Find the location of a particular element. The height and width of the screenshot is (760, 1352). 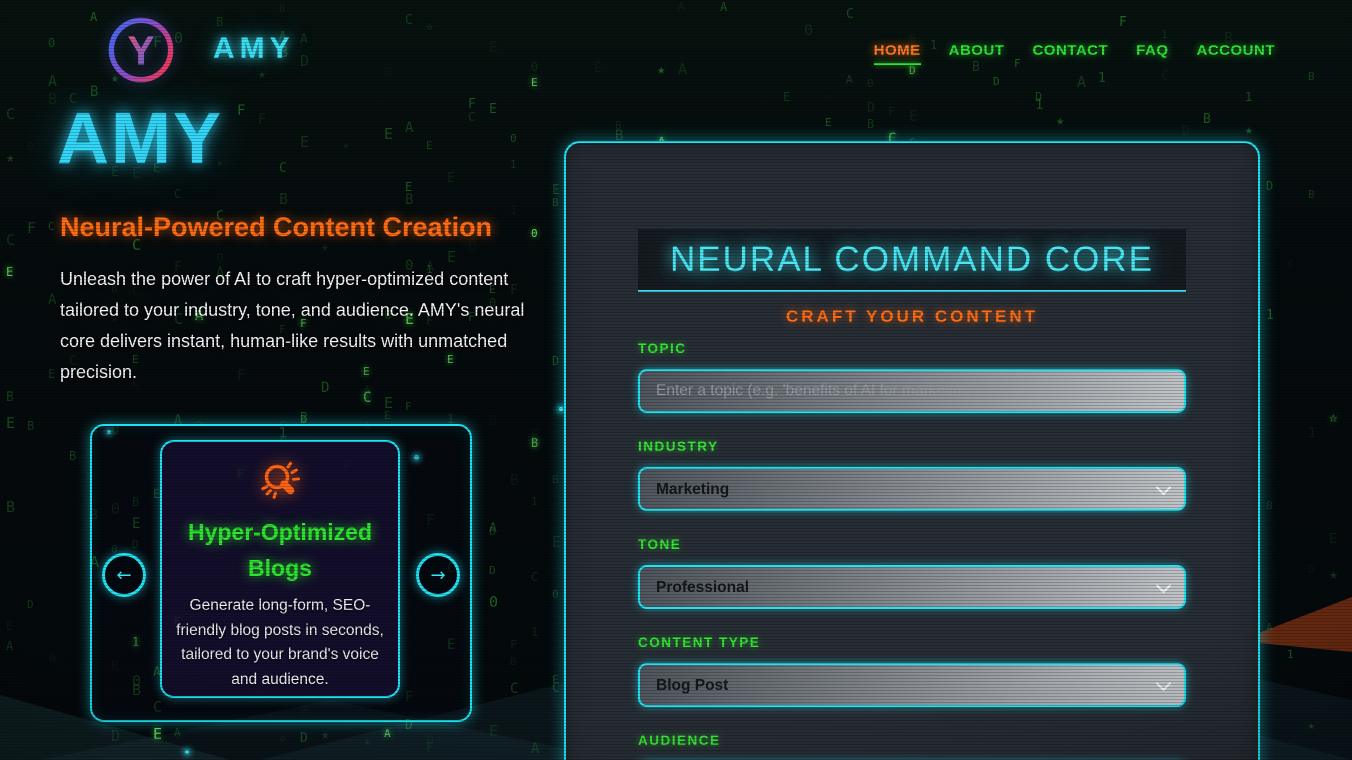

page-title: AMY is located at coordinates (140, 139).